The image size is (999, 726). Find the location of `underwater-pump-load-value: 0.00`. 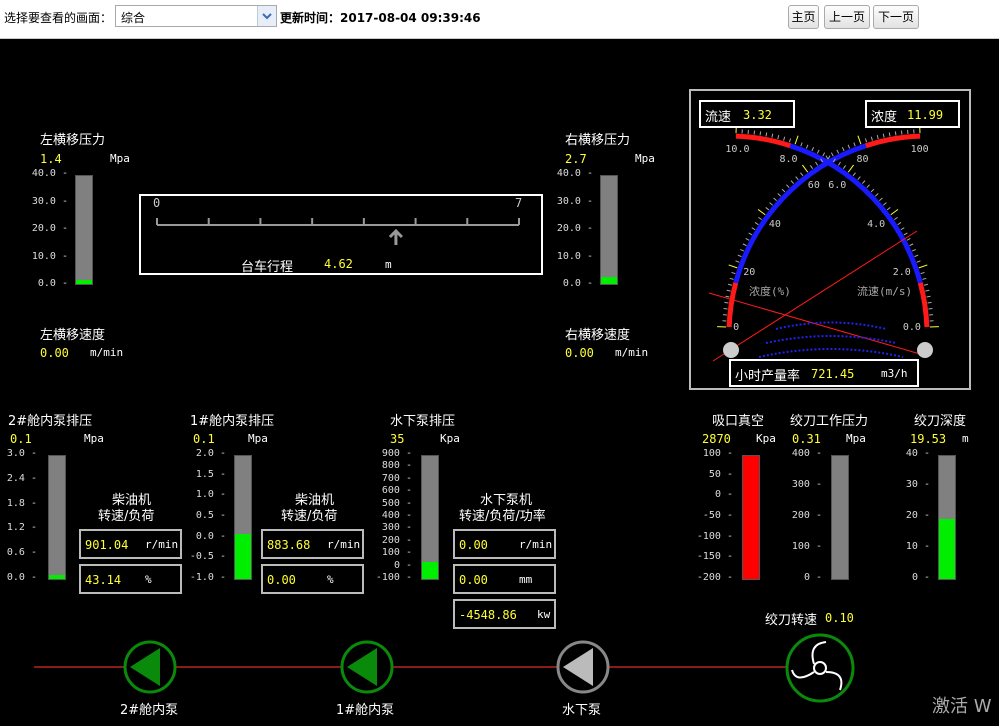

underwater-pump-load-value: 0.00 is located at coordinates (473, 580).